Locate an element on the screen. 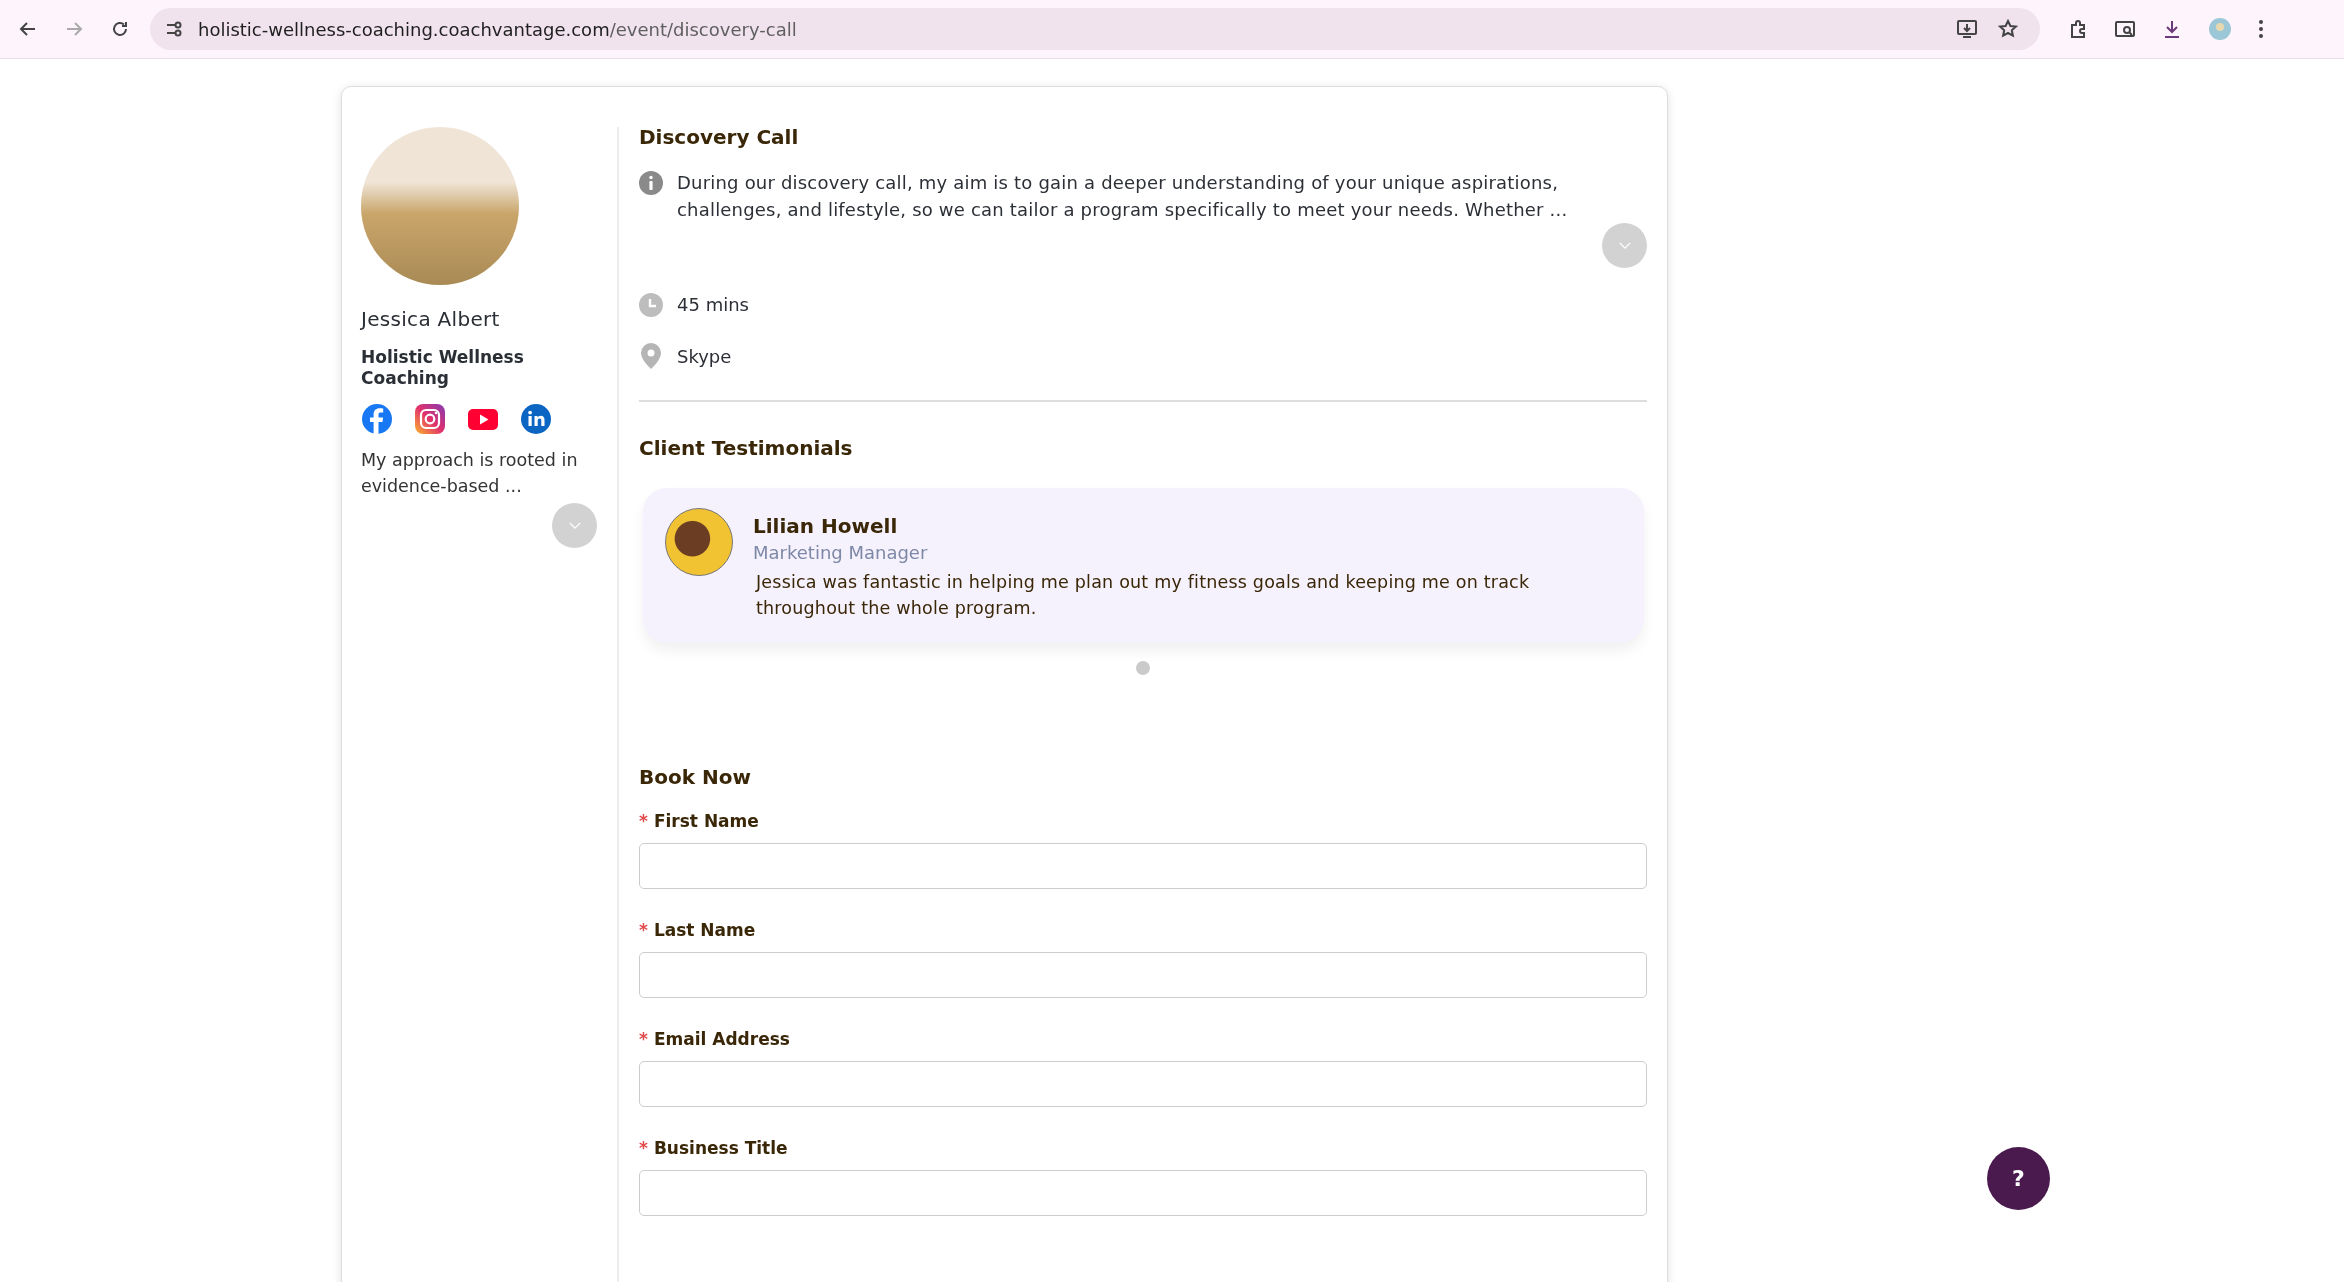 The image size is (2344, 1282). help-button: ? is located at coordinates (2018, 1178).